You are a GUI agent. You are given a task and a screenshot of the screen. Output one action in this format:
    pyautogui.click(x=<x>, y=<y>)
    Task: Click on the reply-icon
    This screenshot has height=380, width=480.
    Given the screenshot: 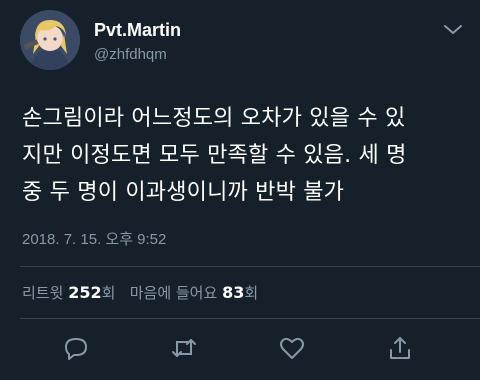 What is the action you would take?
    pyautogui.click(x=78, y=350)
    